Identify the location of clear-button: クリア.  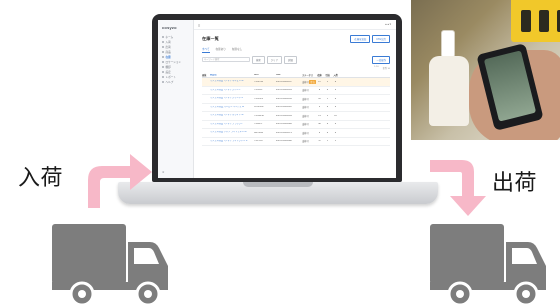
(274, 59).